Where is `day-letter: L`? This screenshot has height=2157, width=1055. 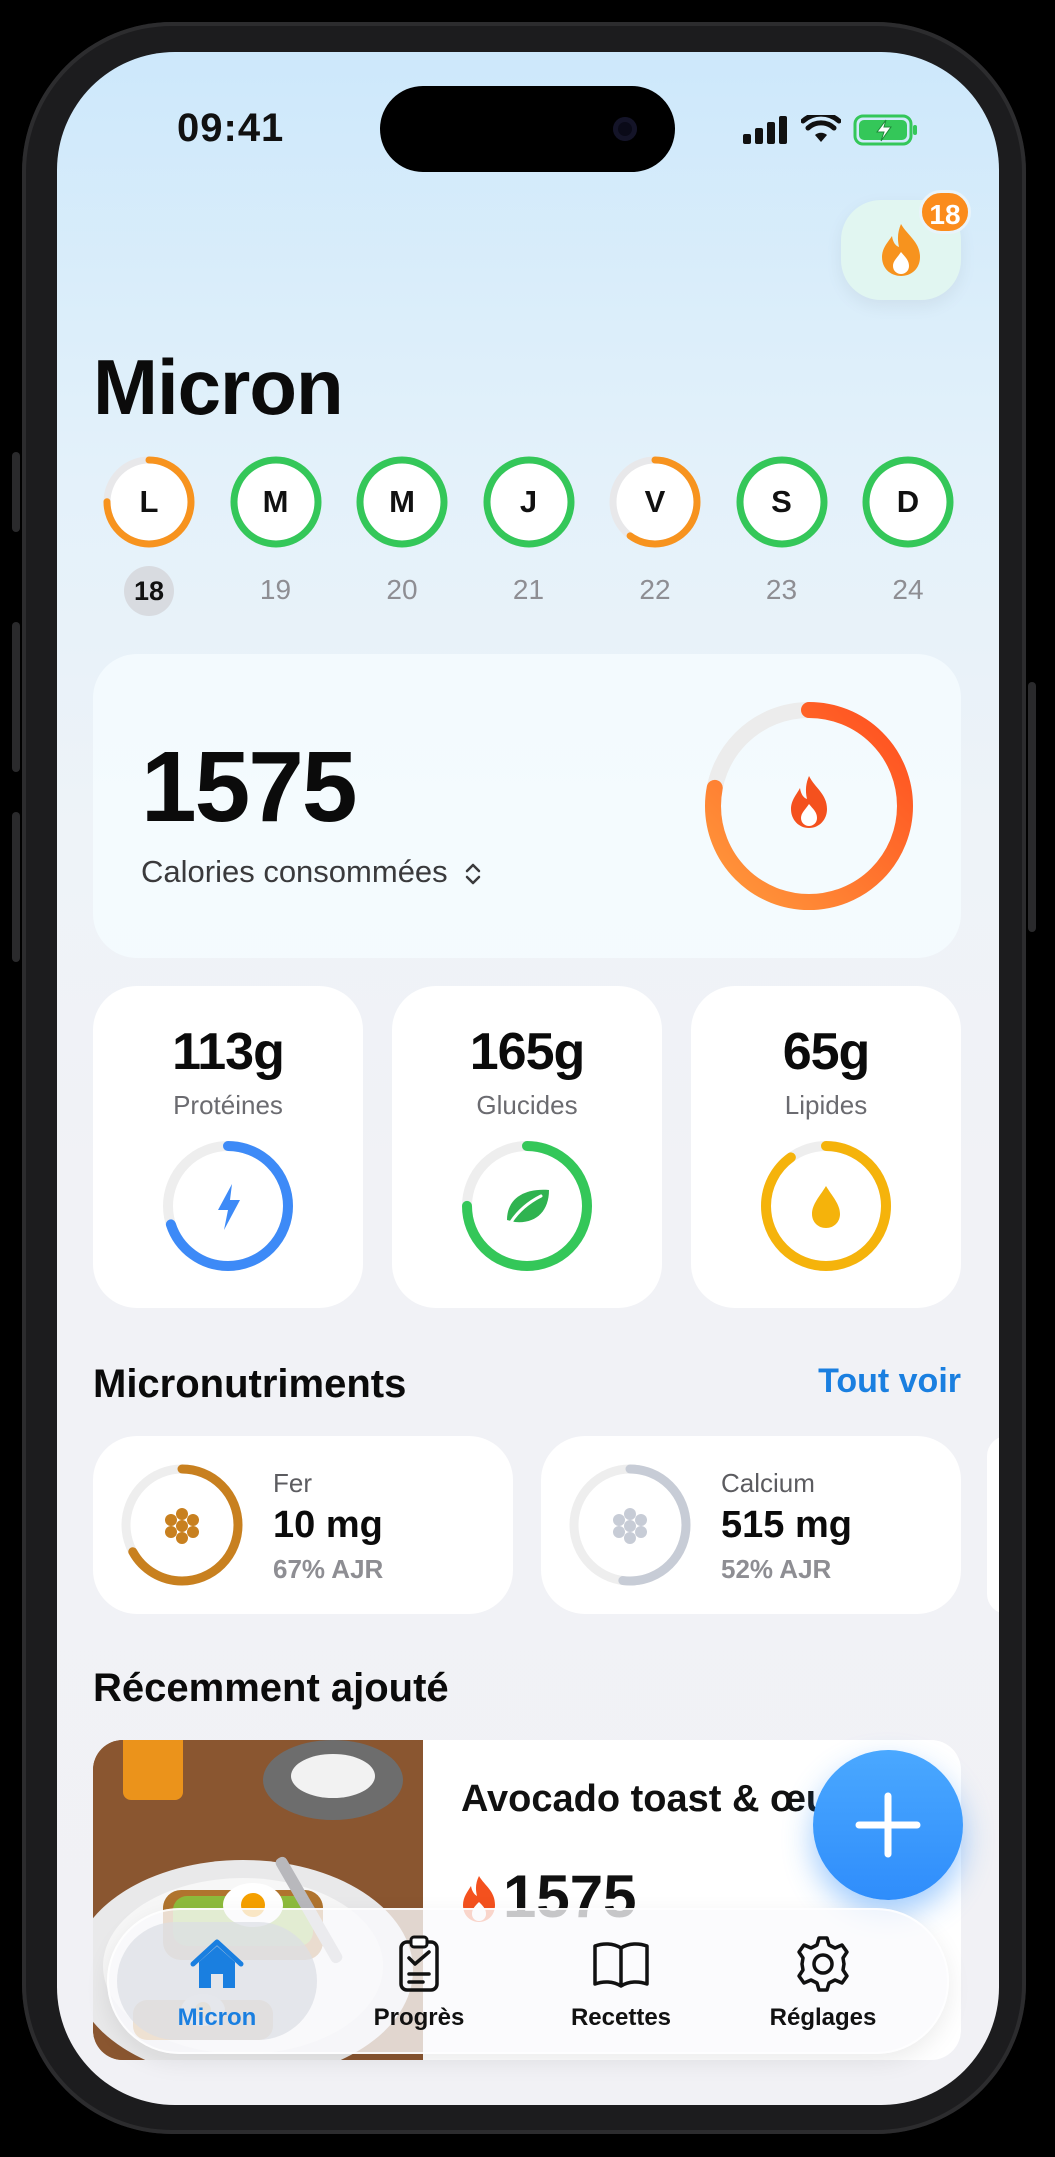
day-letter: L is located at coordinates (149, 501).